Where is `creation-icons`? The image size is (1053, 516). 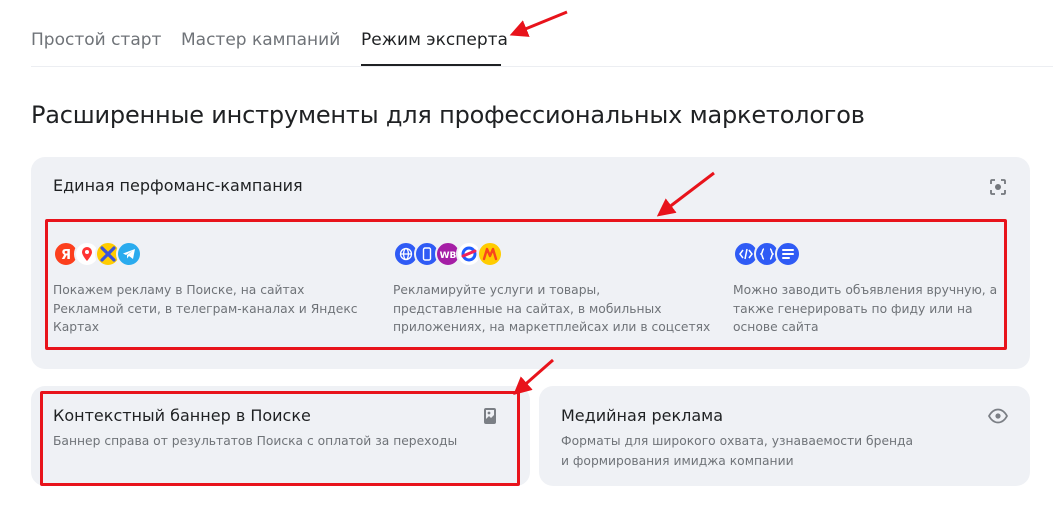
creation-icons is located at coordinates (870, 254).